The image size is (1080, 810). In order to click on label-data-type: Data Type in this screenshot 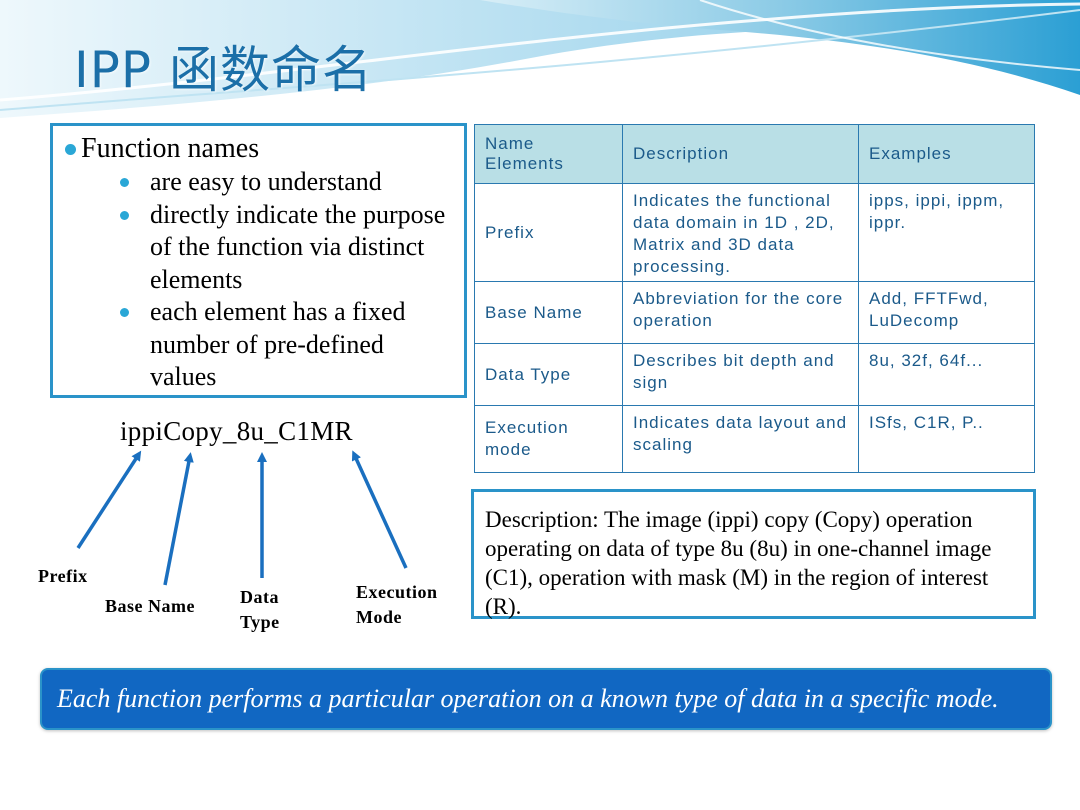, I will do `click(260, 609)`.